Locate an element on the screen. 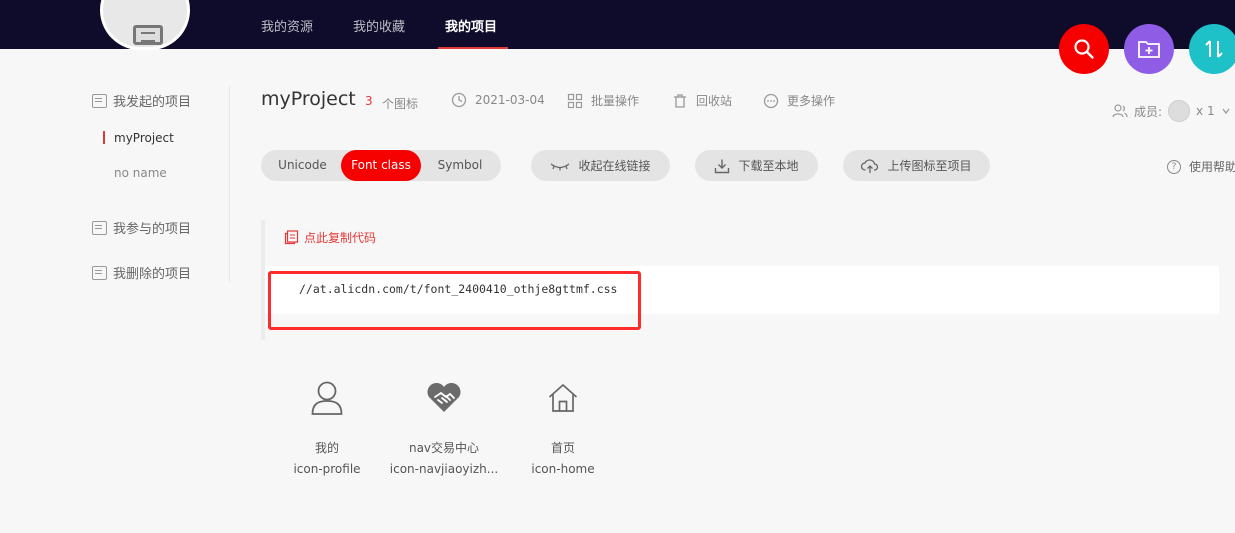 This screenshot has height=533, width=1235. question-icon: ? is located at coordinates (1174, 166).